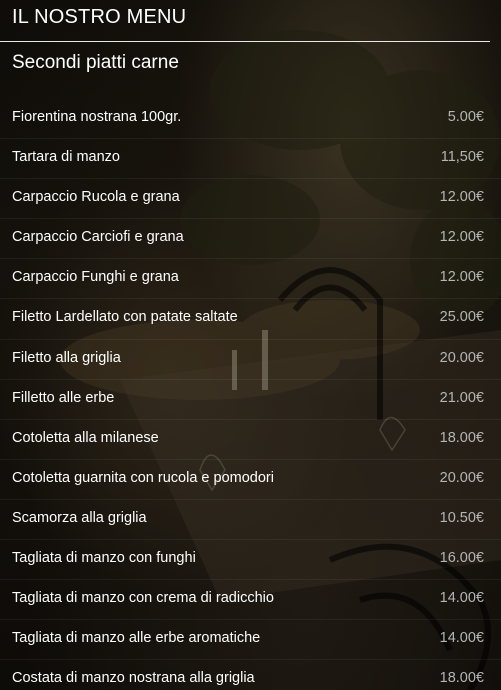  Describe the element at coordinates (143, 477) in the screenshot. I see `dish-name: Cotoletta guarnita con rucola e pomodori` at that location.